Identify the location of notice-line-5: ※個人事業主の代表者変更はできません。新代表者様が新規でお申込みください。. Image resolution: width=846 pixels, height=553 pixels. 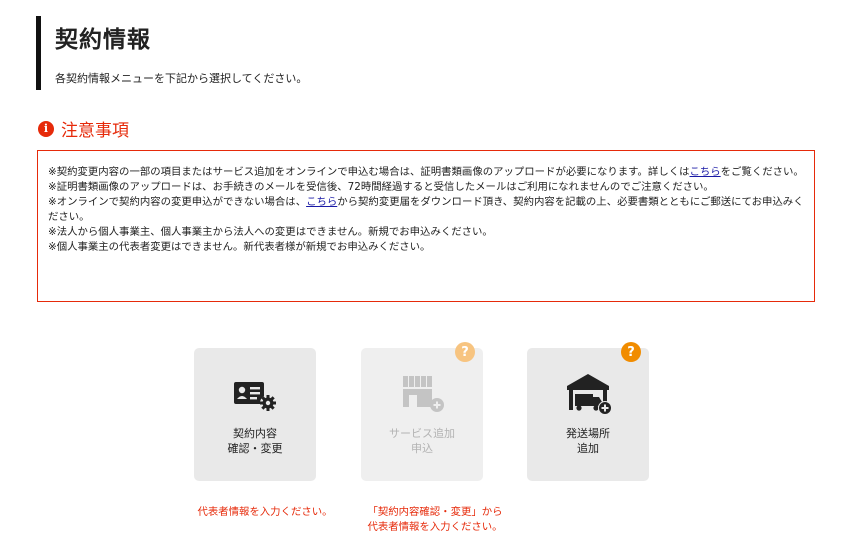
(239, 247).